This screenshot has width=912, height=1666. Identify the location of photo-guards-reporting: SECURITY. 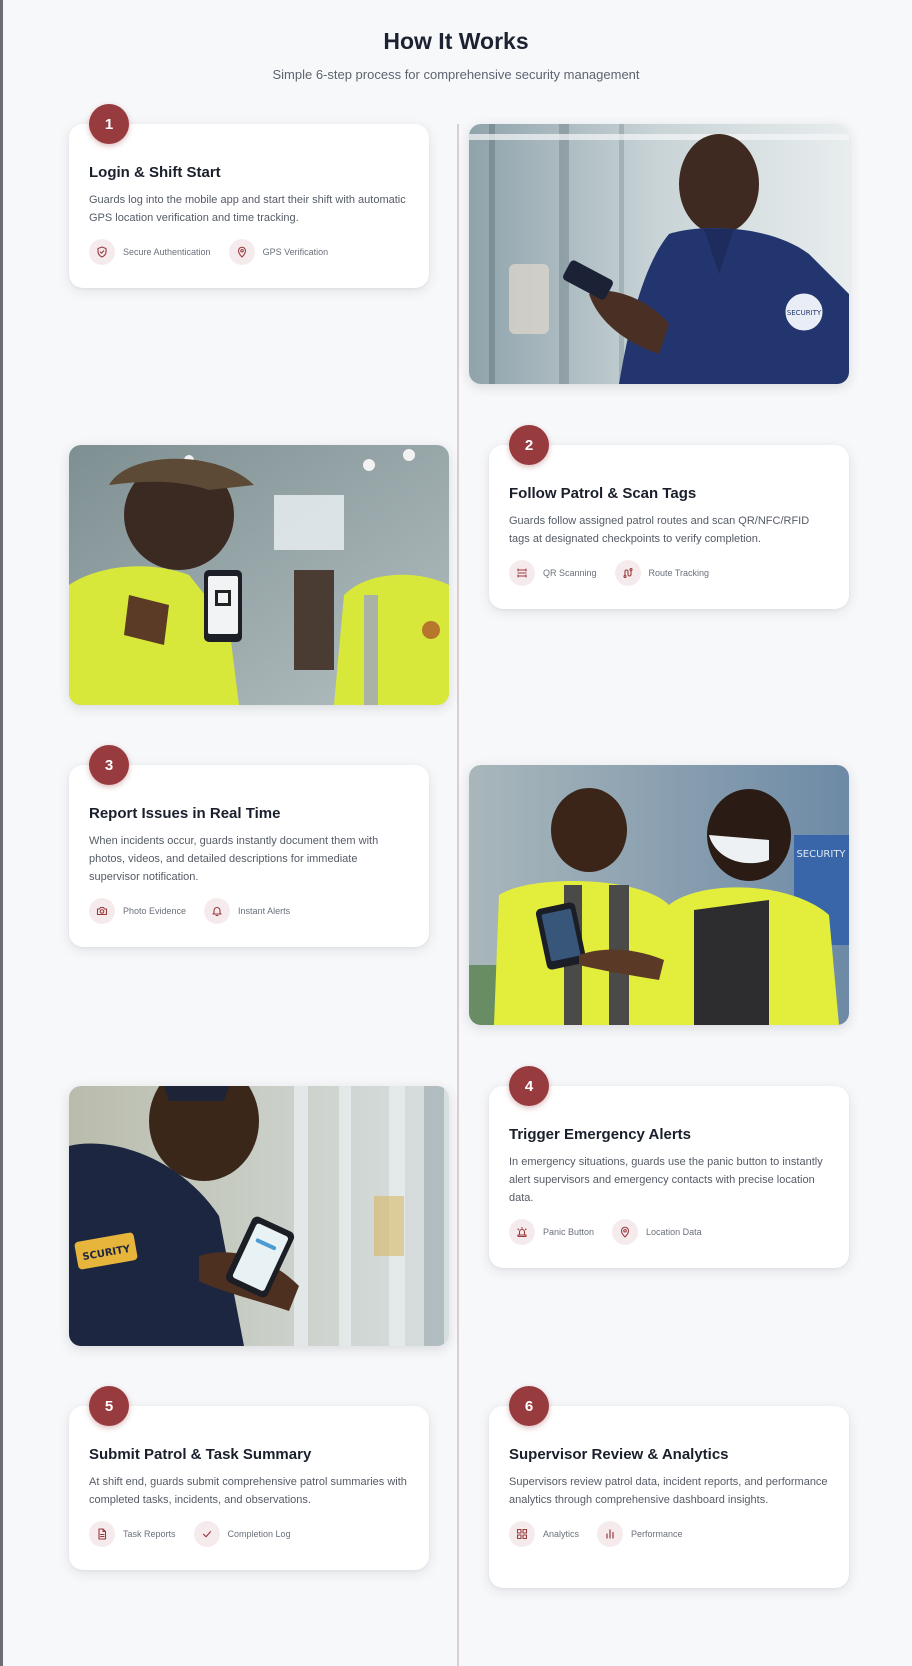
(659, 895).